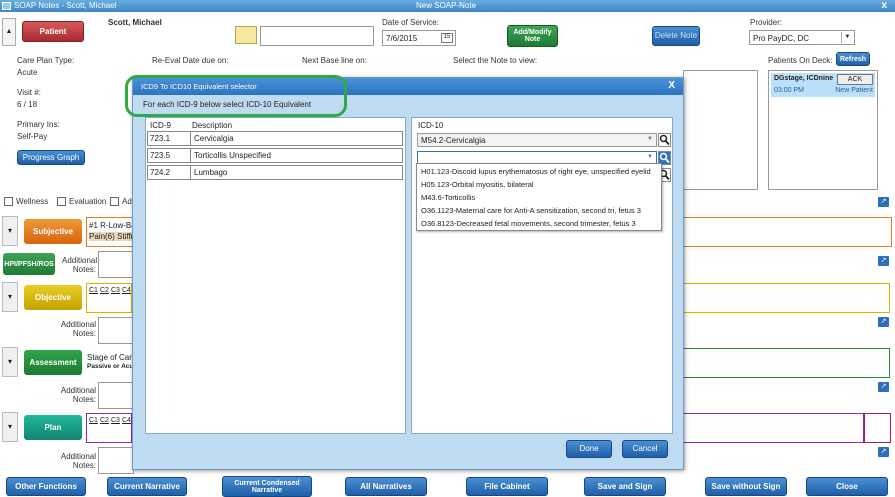  Describe the element at coordinates (477, 184) in the screenshot. I see `dropdown-option: H05.123-Orbital myositis, bilateral` at that location.